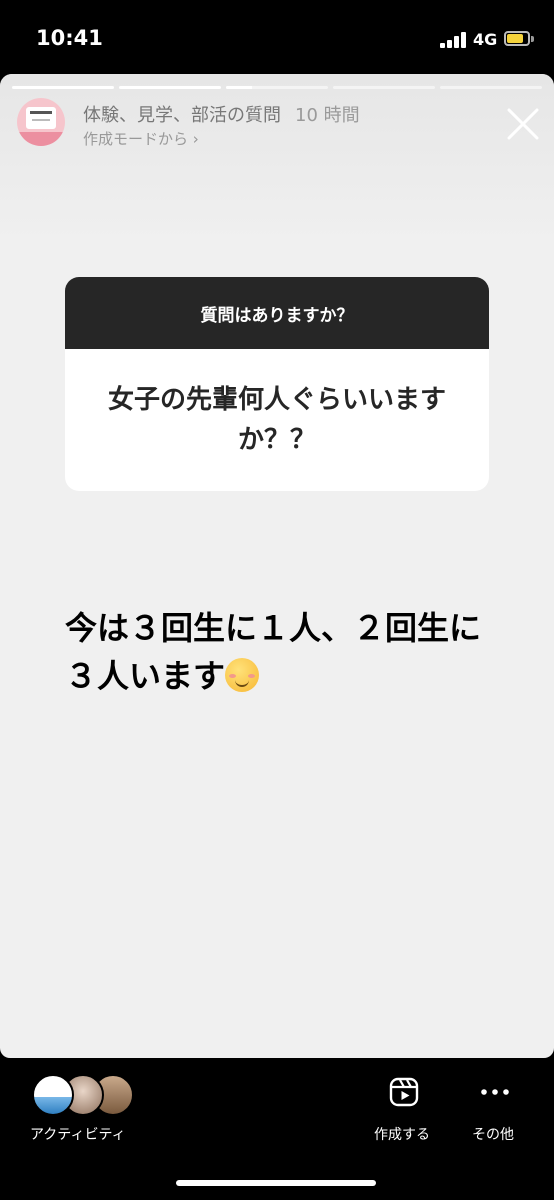  Describe the element at coordinates (485, 39) in the screenshot. I see `network-type: 4G` at that location.